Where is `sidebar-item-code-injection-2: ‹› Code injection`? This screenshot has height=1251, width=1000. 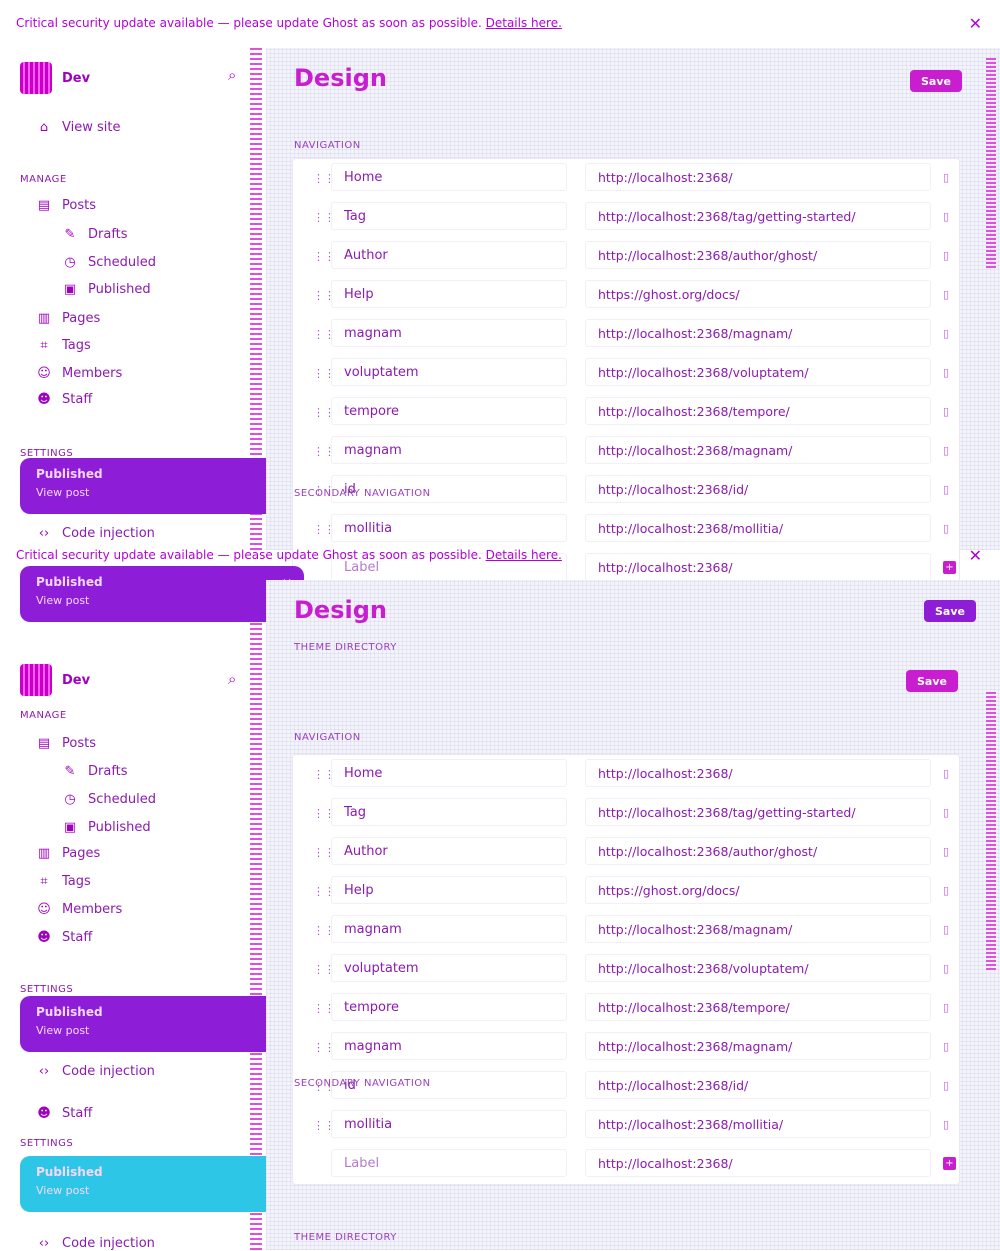
sidebar-item-code-injection-2: ‹› Code injection is located at coordinates (95, 1243).